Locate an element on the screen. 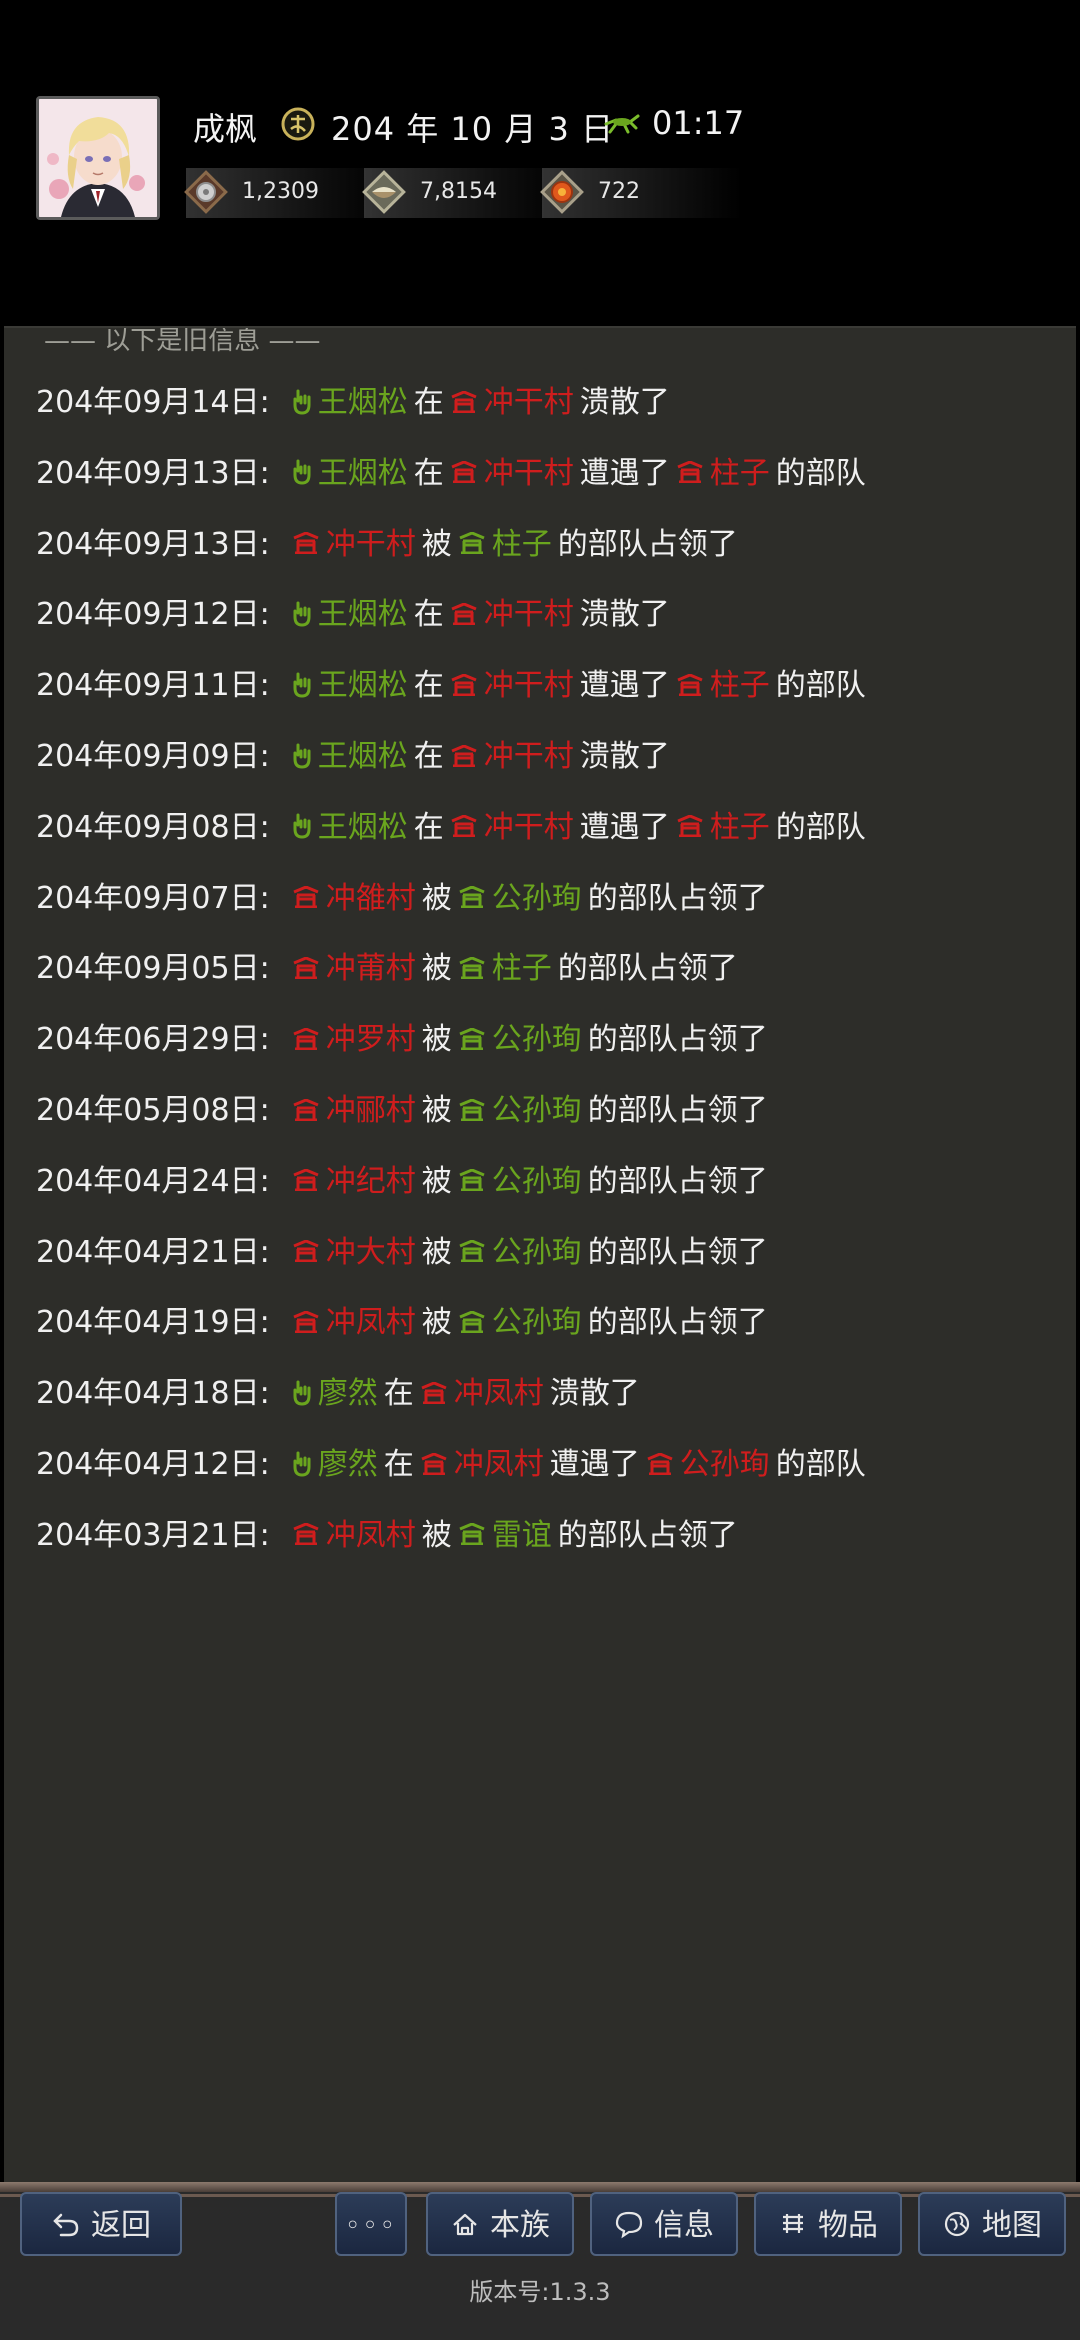 The image size is (1080, 2340). items-button: 物品 is located at coordinates (828, 2224).